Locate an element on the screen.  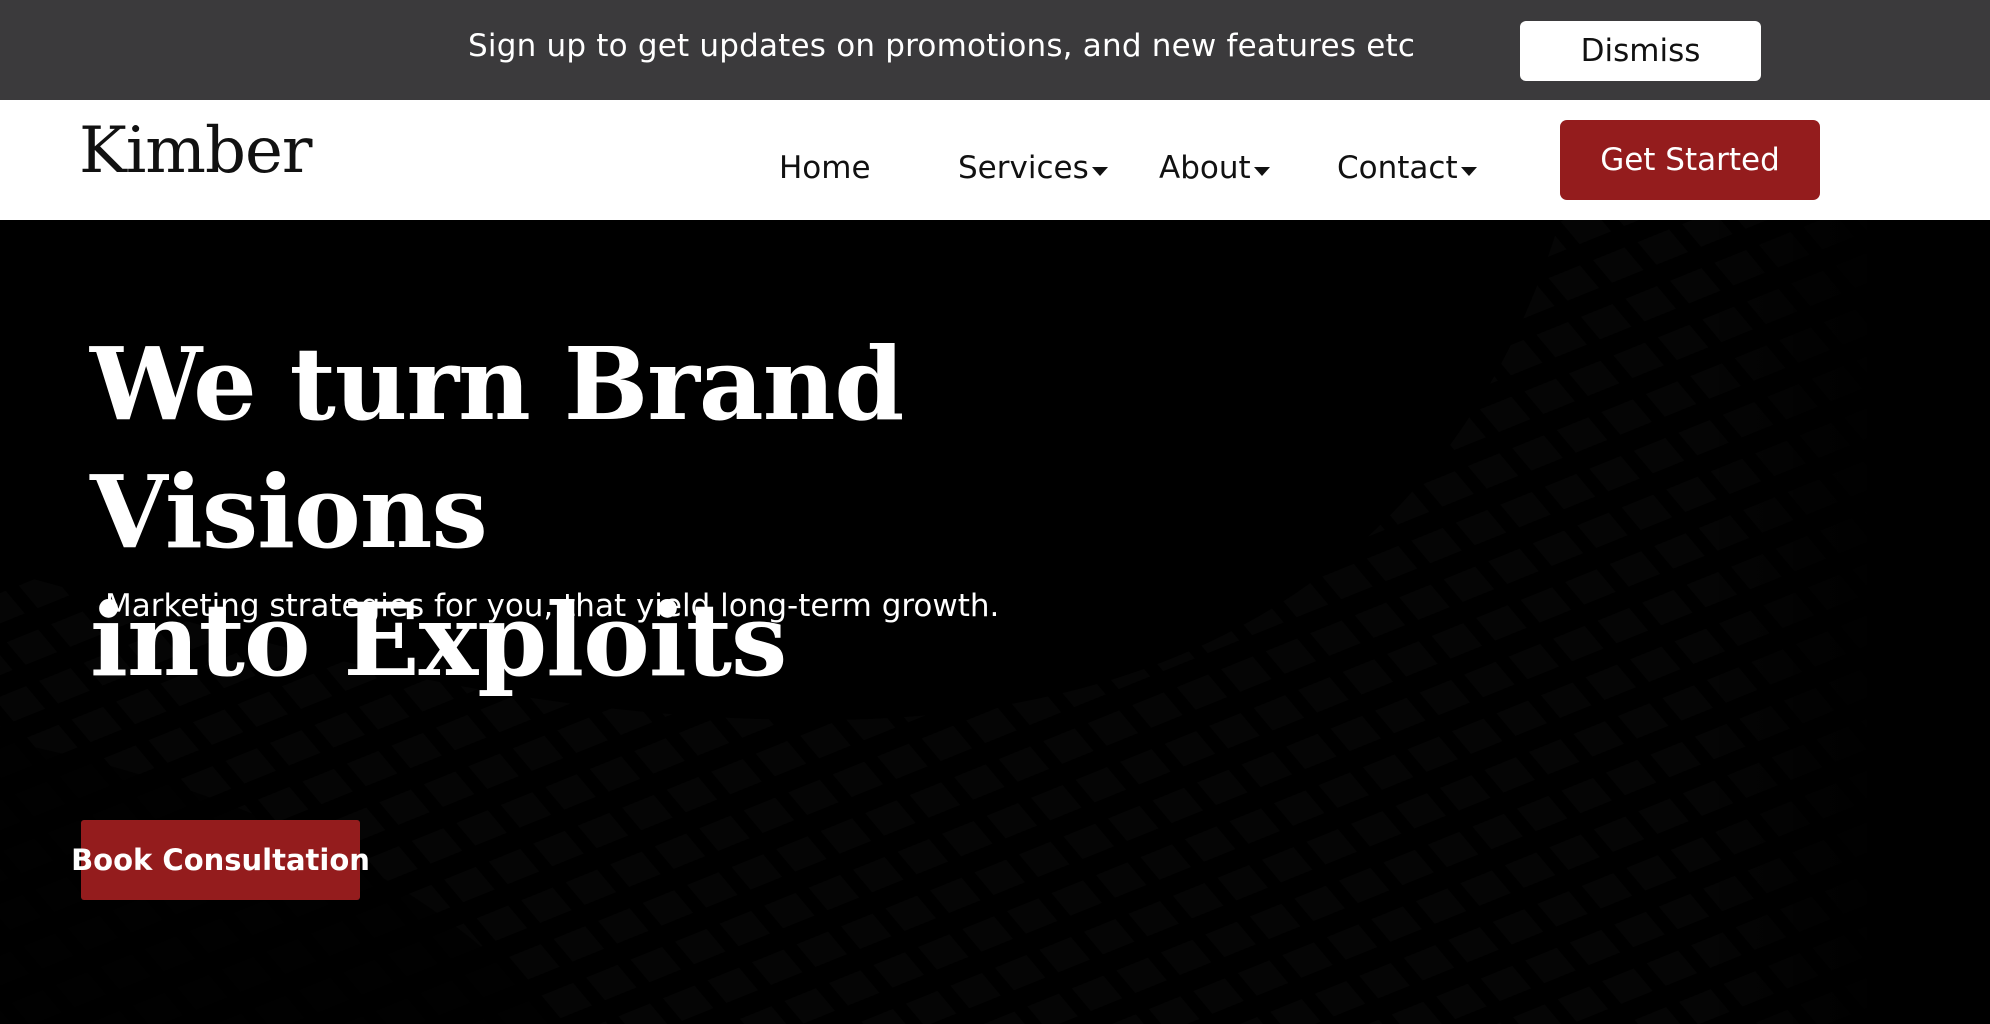
nav-label: Services is located at coordinates (1023, 168).